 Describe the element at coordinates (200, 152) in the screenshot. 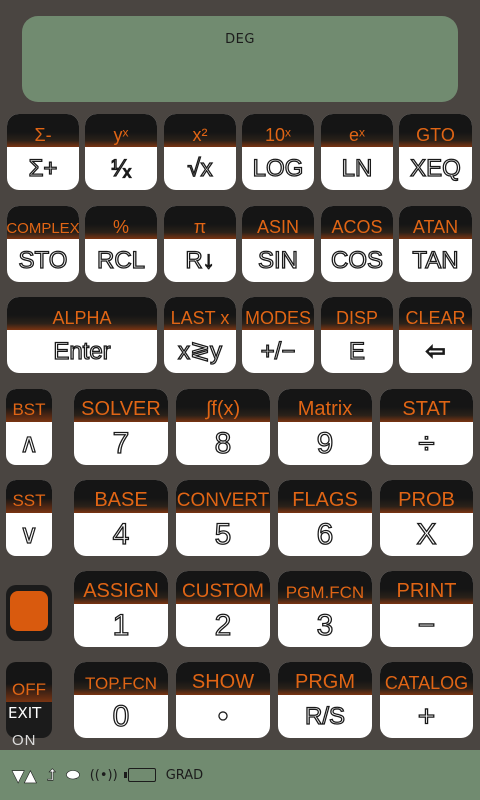

I see `sqrt-key: x² √x` at that location.